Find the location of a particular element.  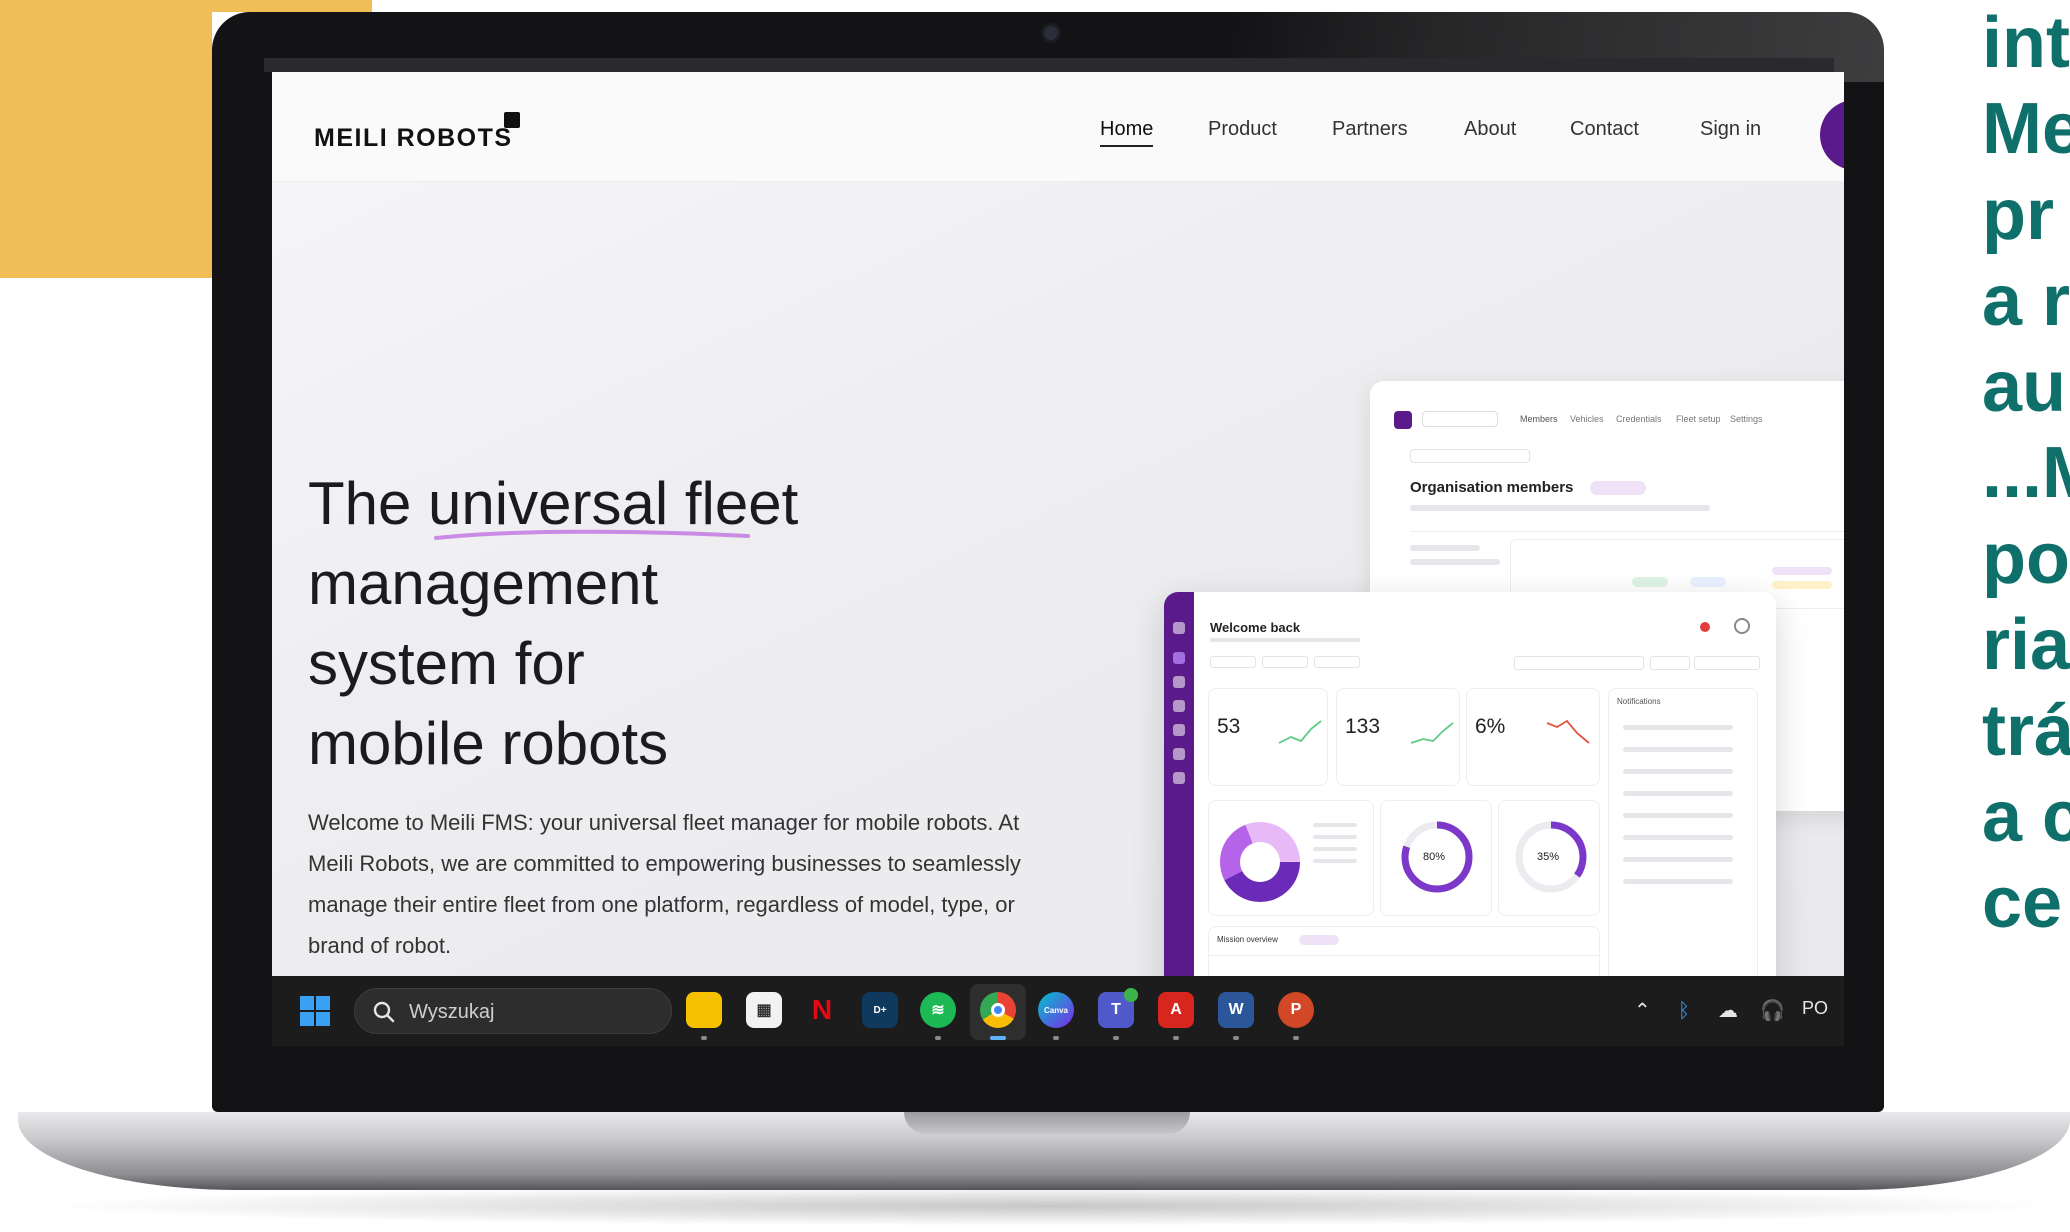

cta-button is located at coordinates (1832, 135).